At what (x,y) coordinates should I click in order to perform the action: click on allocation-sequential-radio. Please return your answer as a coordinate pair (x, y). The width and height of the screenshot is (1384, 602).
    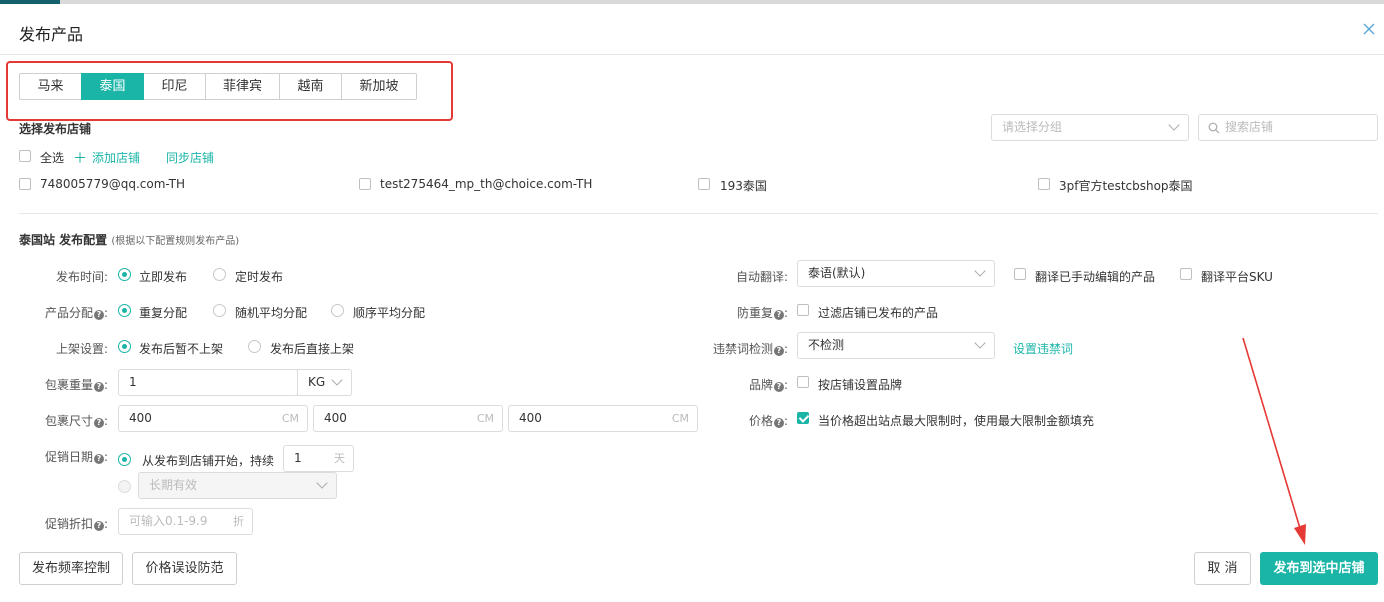
    Looking at the image, I should click on (337, 310).